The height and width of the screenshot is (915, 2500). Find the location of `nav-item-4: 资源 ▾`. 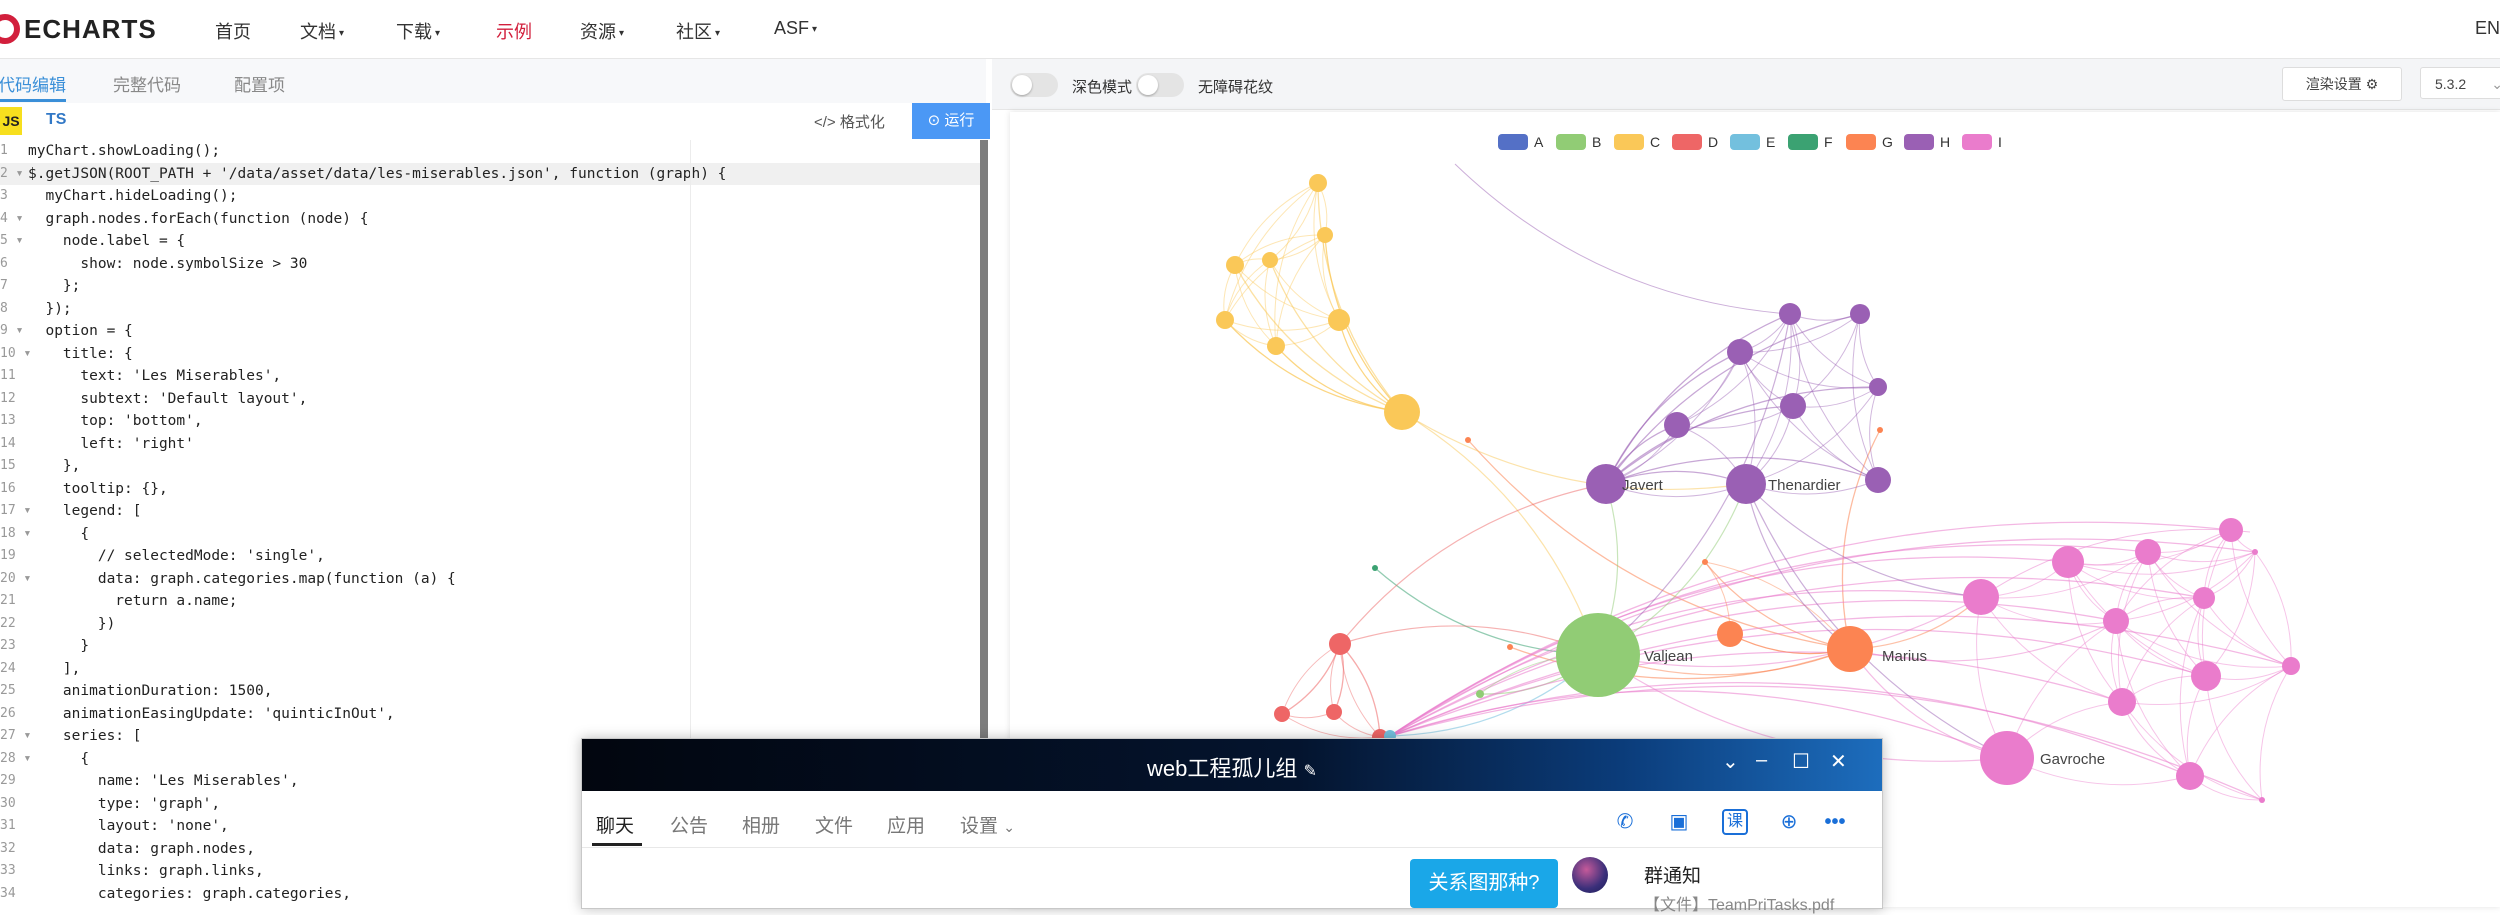

nav-item-4: 资源 ▾ is located at coordinates (602, 31).